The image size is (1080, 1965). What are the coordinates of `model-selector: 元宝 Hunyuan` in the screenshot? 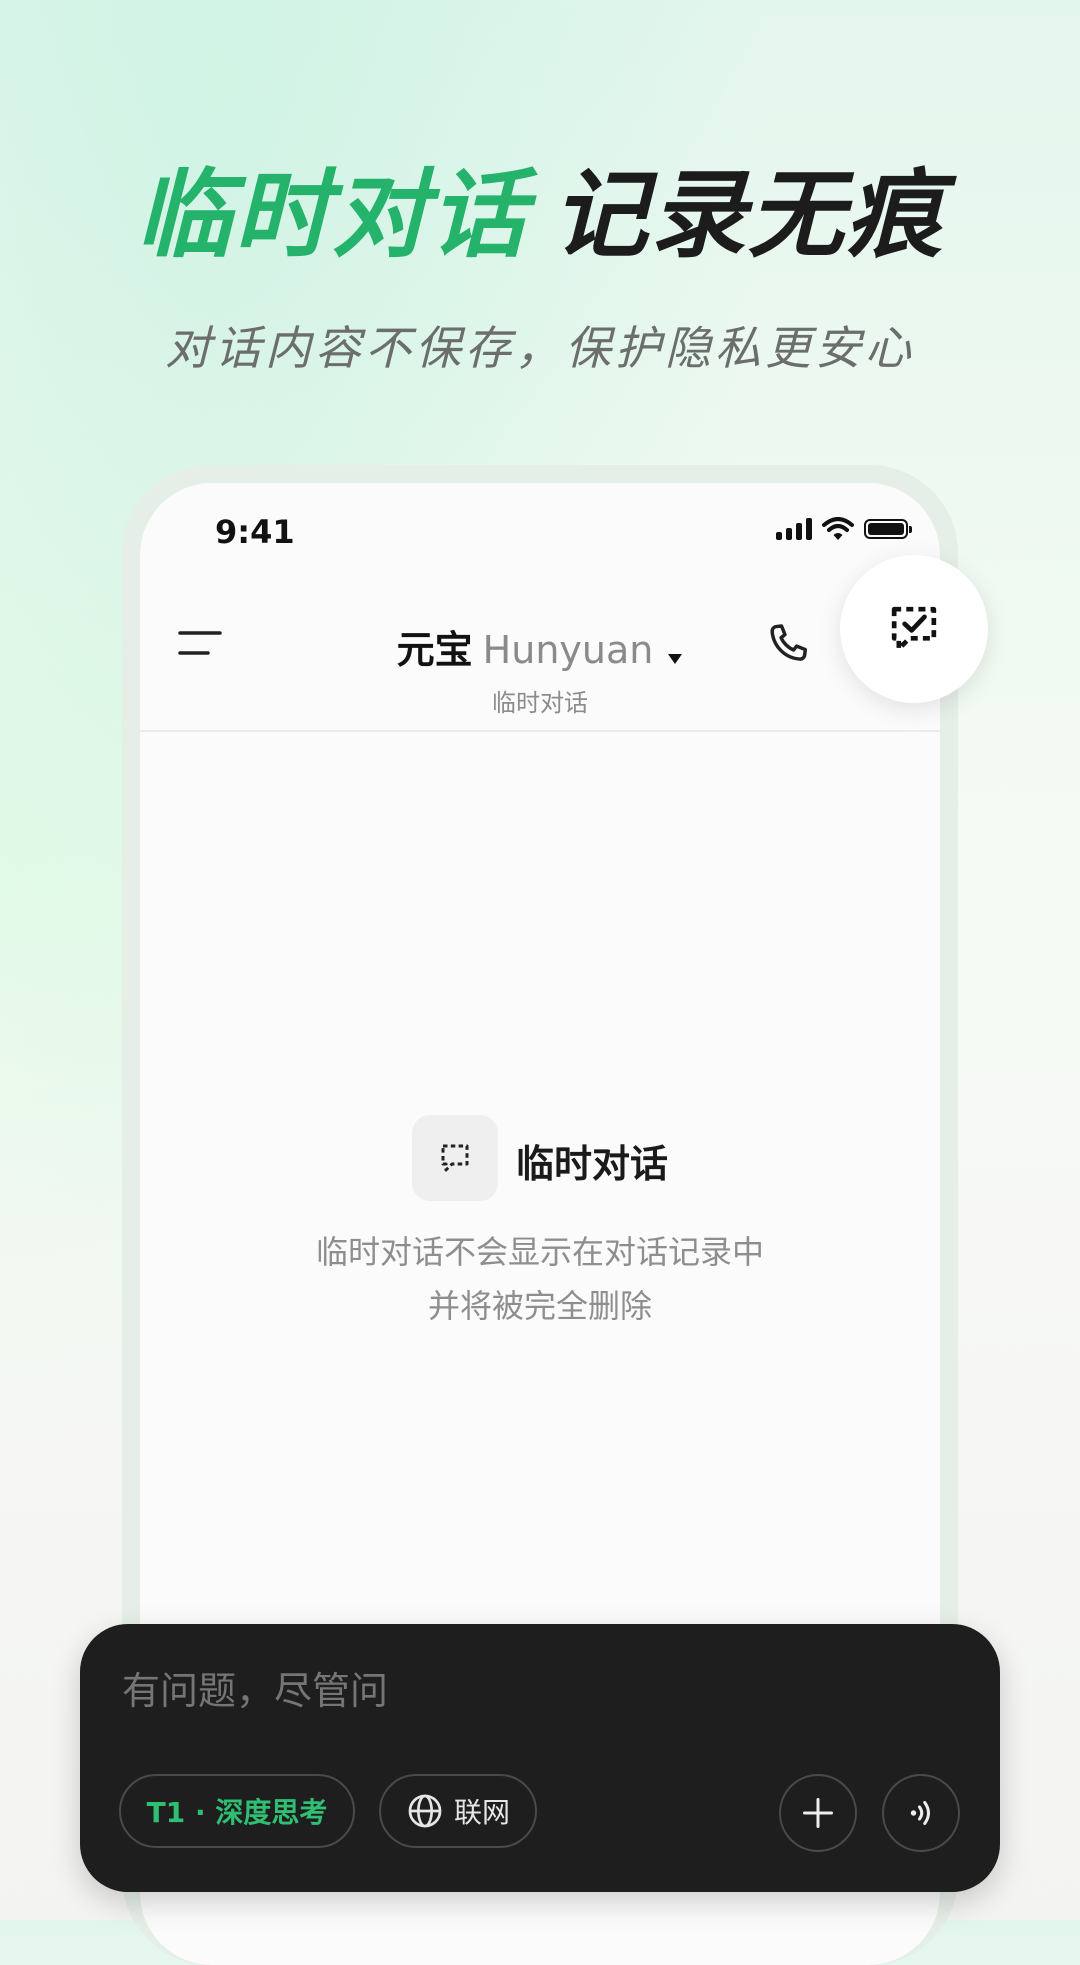 It's located at (540, 646).